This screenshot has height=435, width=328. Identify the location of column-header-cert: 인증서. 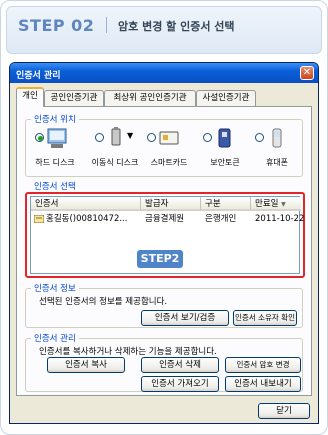
(86, 204).